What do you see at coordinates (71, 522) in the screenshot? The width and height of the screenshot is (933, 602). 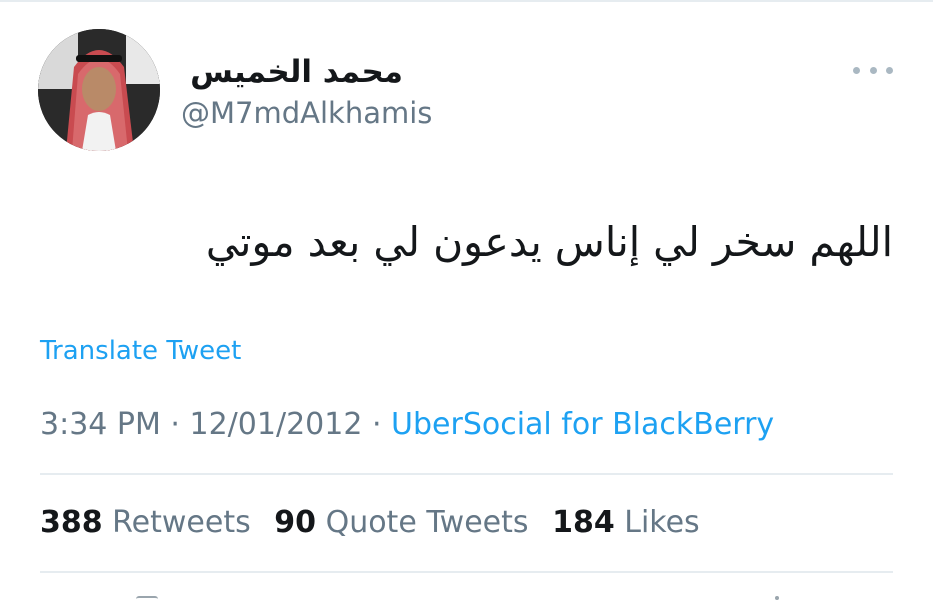 I see `retweets-count: 388` at bounding box center [71, 522].